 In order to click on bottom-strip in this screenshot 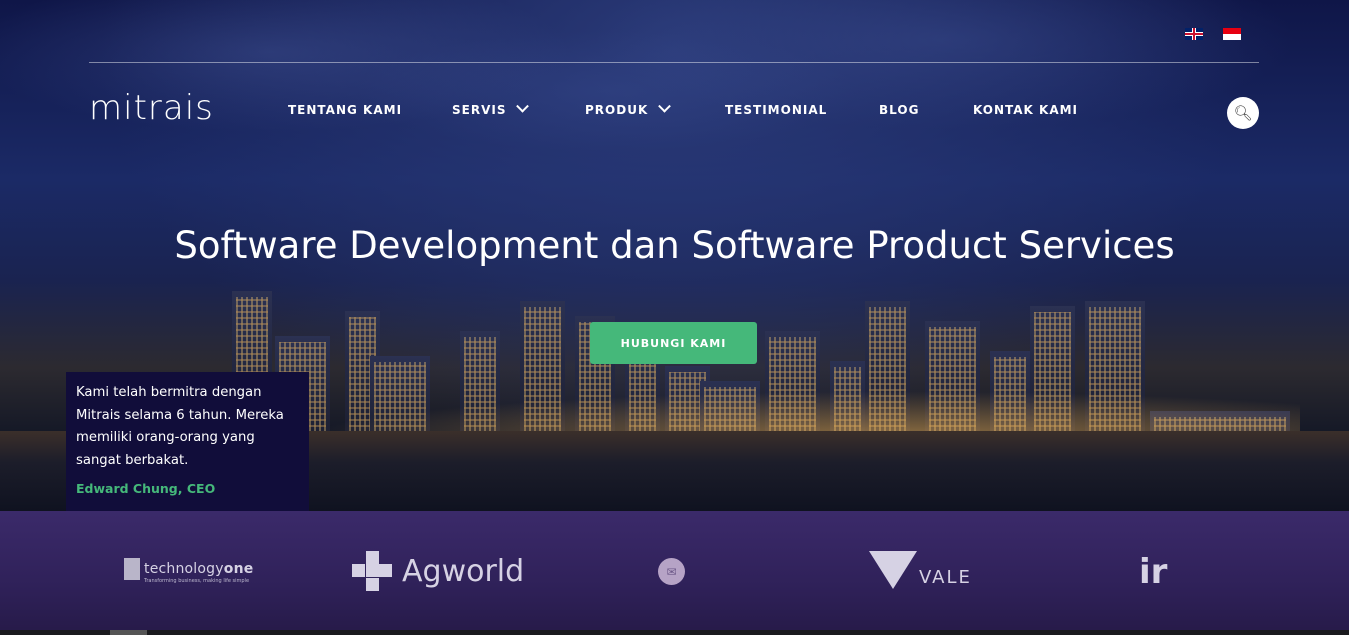, I will do `click(674, 632)`.